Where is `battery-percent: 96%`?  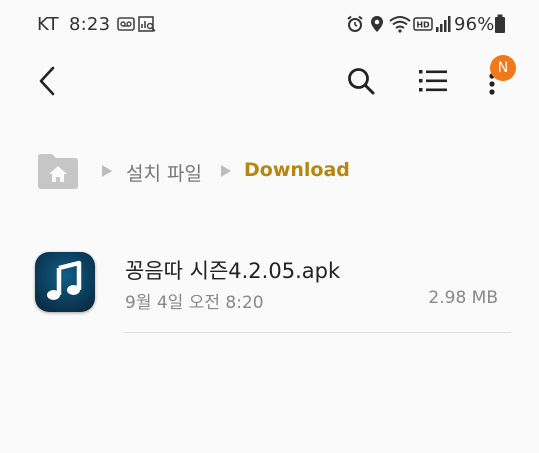 battery-percent: 96% is located at coordinates (474, 24).